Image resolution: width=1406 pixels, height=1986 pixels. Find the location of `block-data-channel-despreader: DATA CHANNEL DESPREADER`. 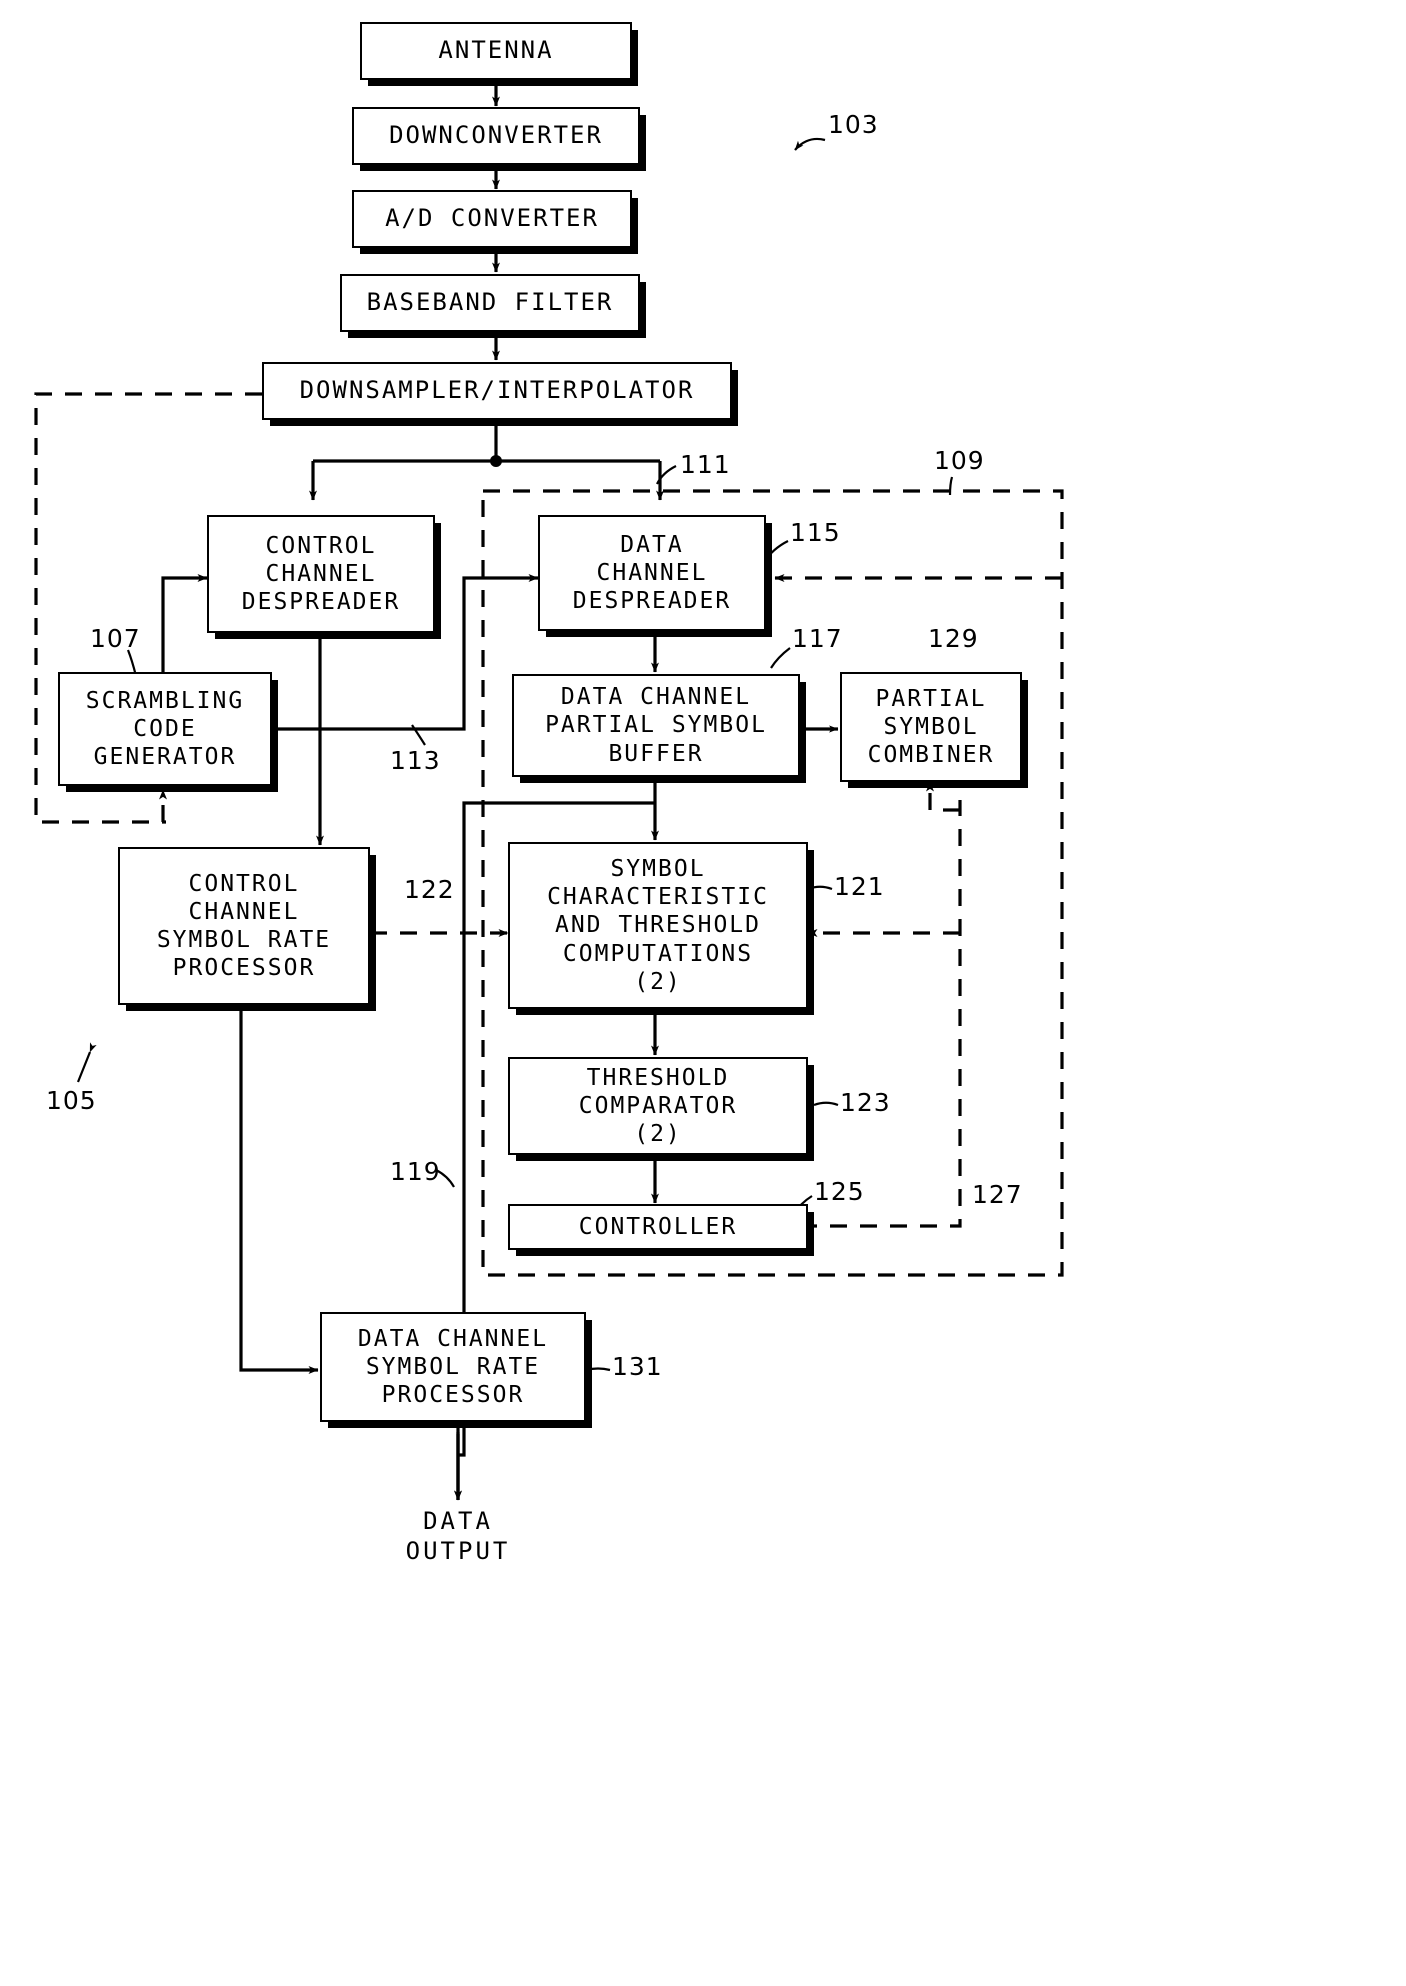

block-data-channel-despreader: DATA CHANNEL DESPREADER is located at coordinates (652, 573).